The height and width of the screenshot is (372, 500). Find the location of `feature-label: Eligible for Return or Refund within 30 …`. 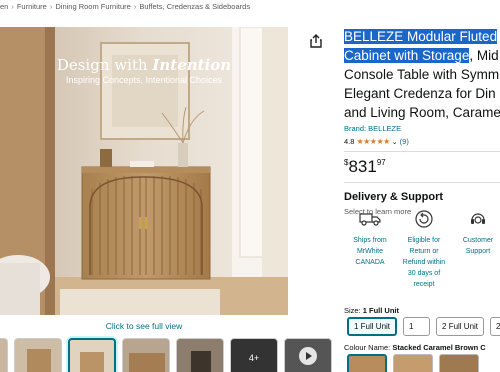

feature-label: Eligible for Return or Refund within 30 … is located at coordinates (424, 262).